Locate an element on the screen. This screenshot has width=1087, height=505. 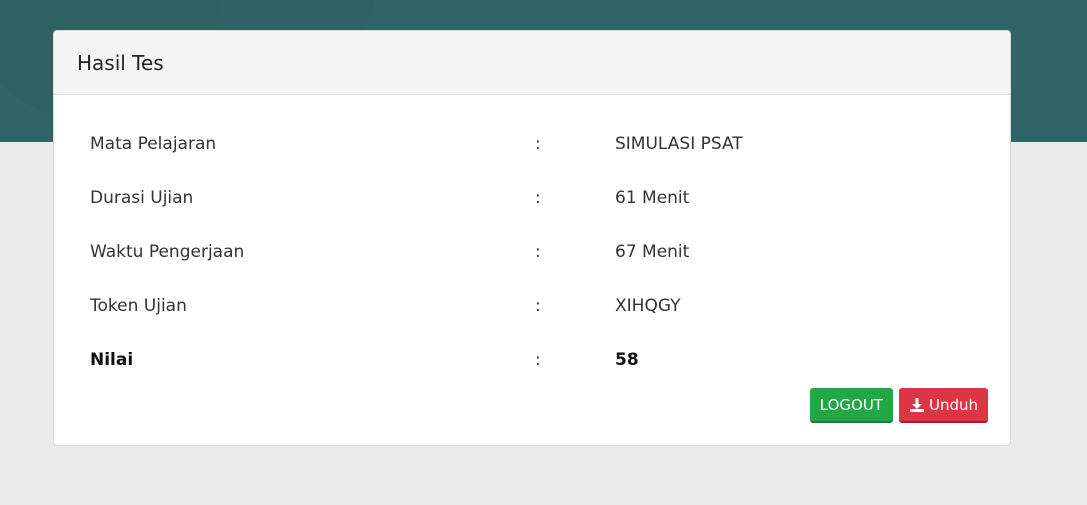
row-label: Mata Pelajaran is located at coordinates (153, 144).